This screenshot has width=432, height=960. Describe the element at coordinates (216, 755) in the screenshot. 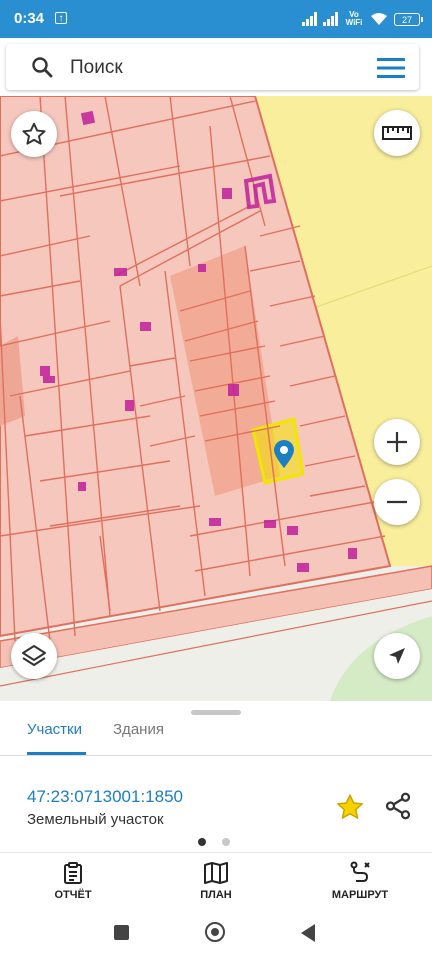

I see `tabs-divider` at that location.